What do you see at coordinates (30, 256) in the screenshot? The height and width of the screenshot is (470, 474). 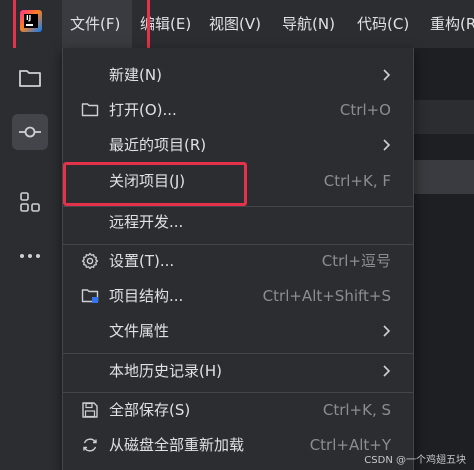 I see `more-tools-icon` at bounding box center [30, 256].